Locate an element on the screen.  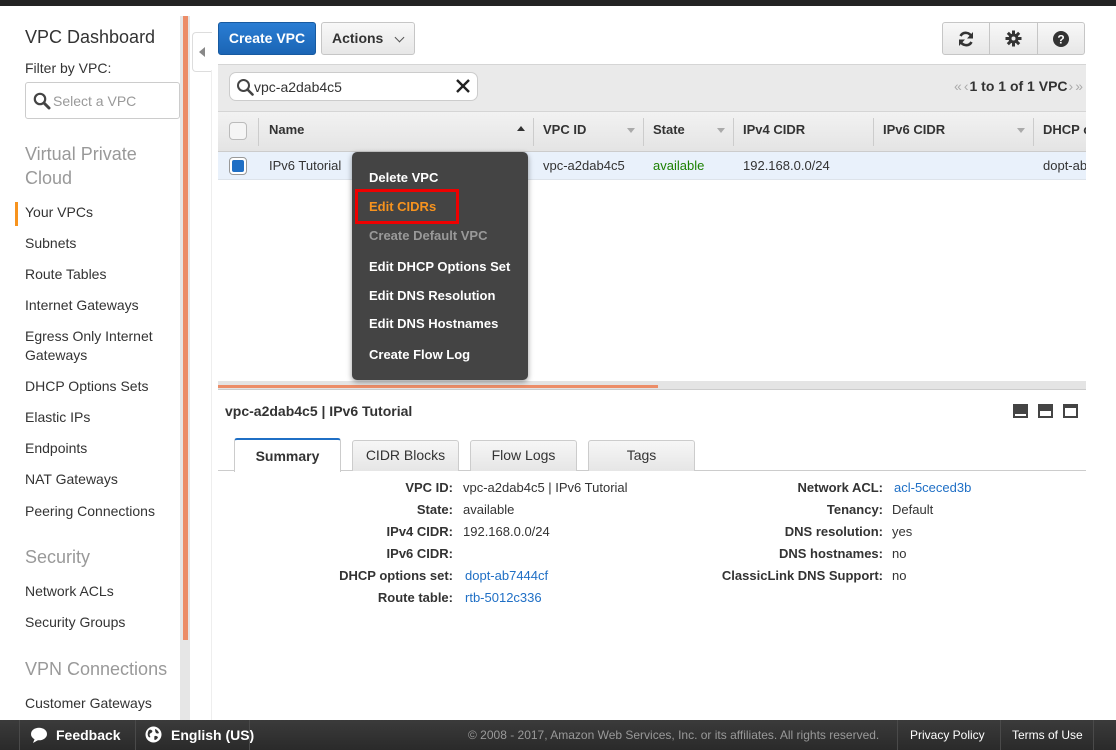
last-page-icon: » is located at coordinates (1079, 86).